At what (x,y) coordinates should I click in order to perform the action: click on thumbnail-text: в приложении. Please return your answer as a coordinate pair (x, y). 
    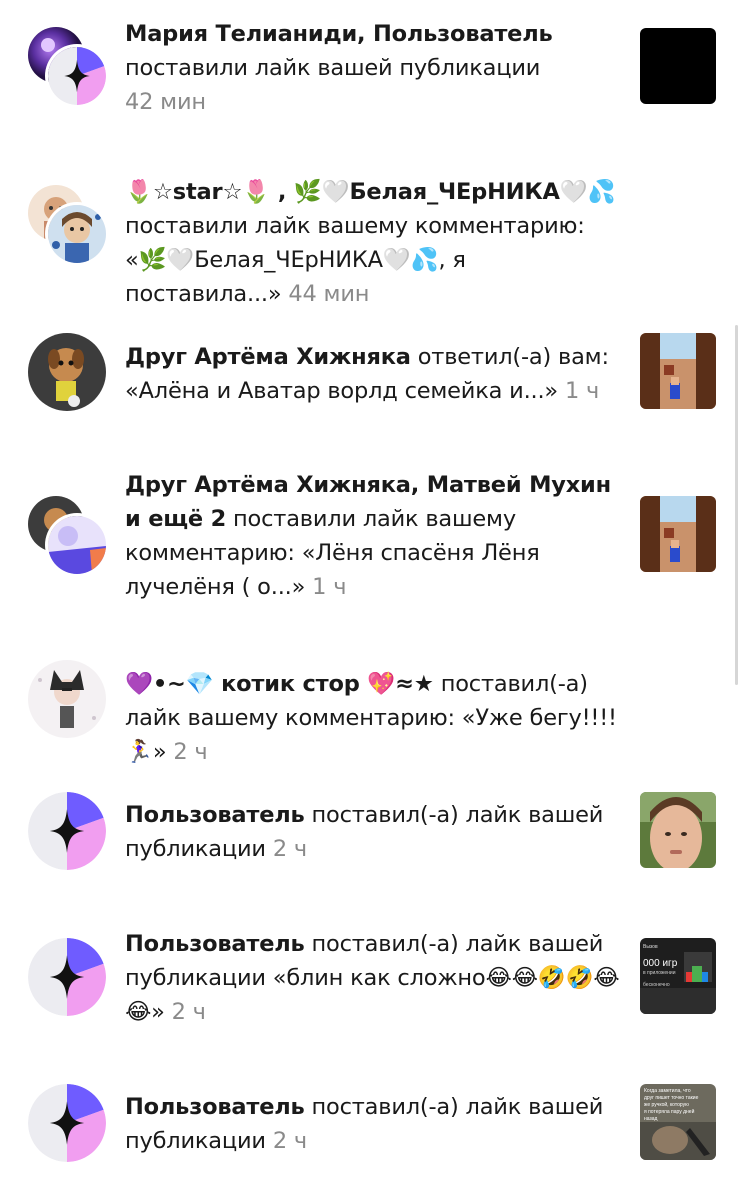
    Looking at the image, I should click on (659, 973).